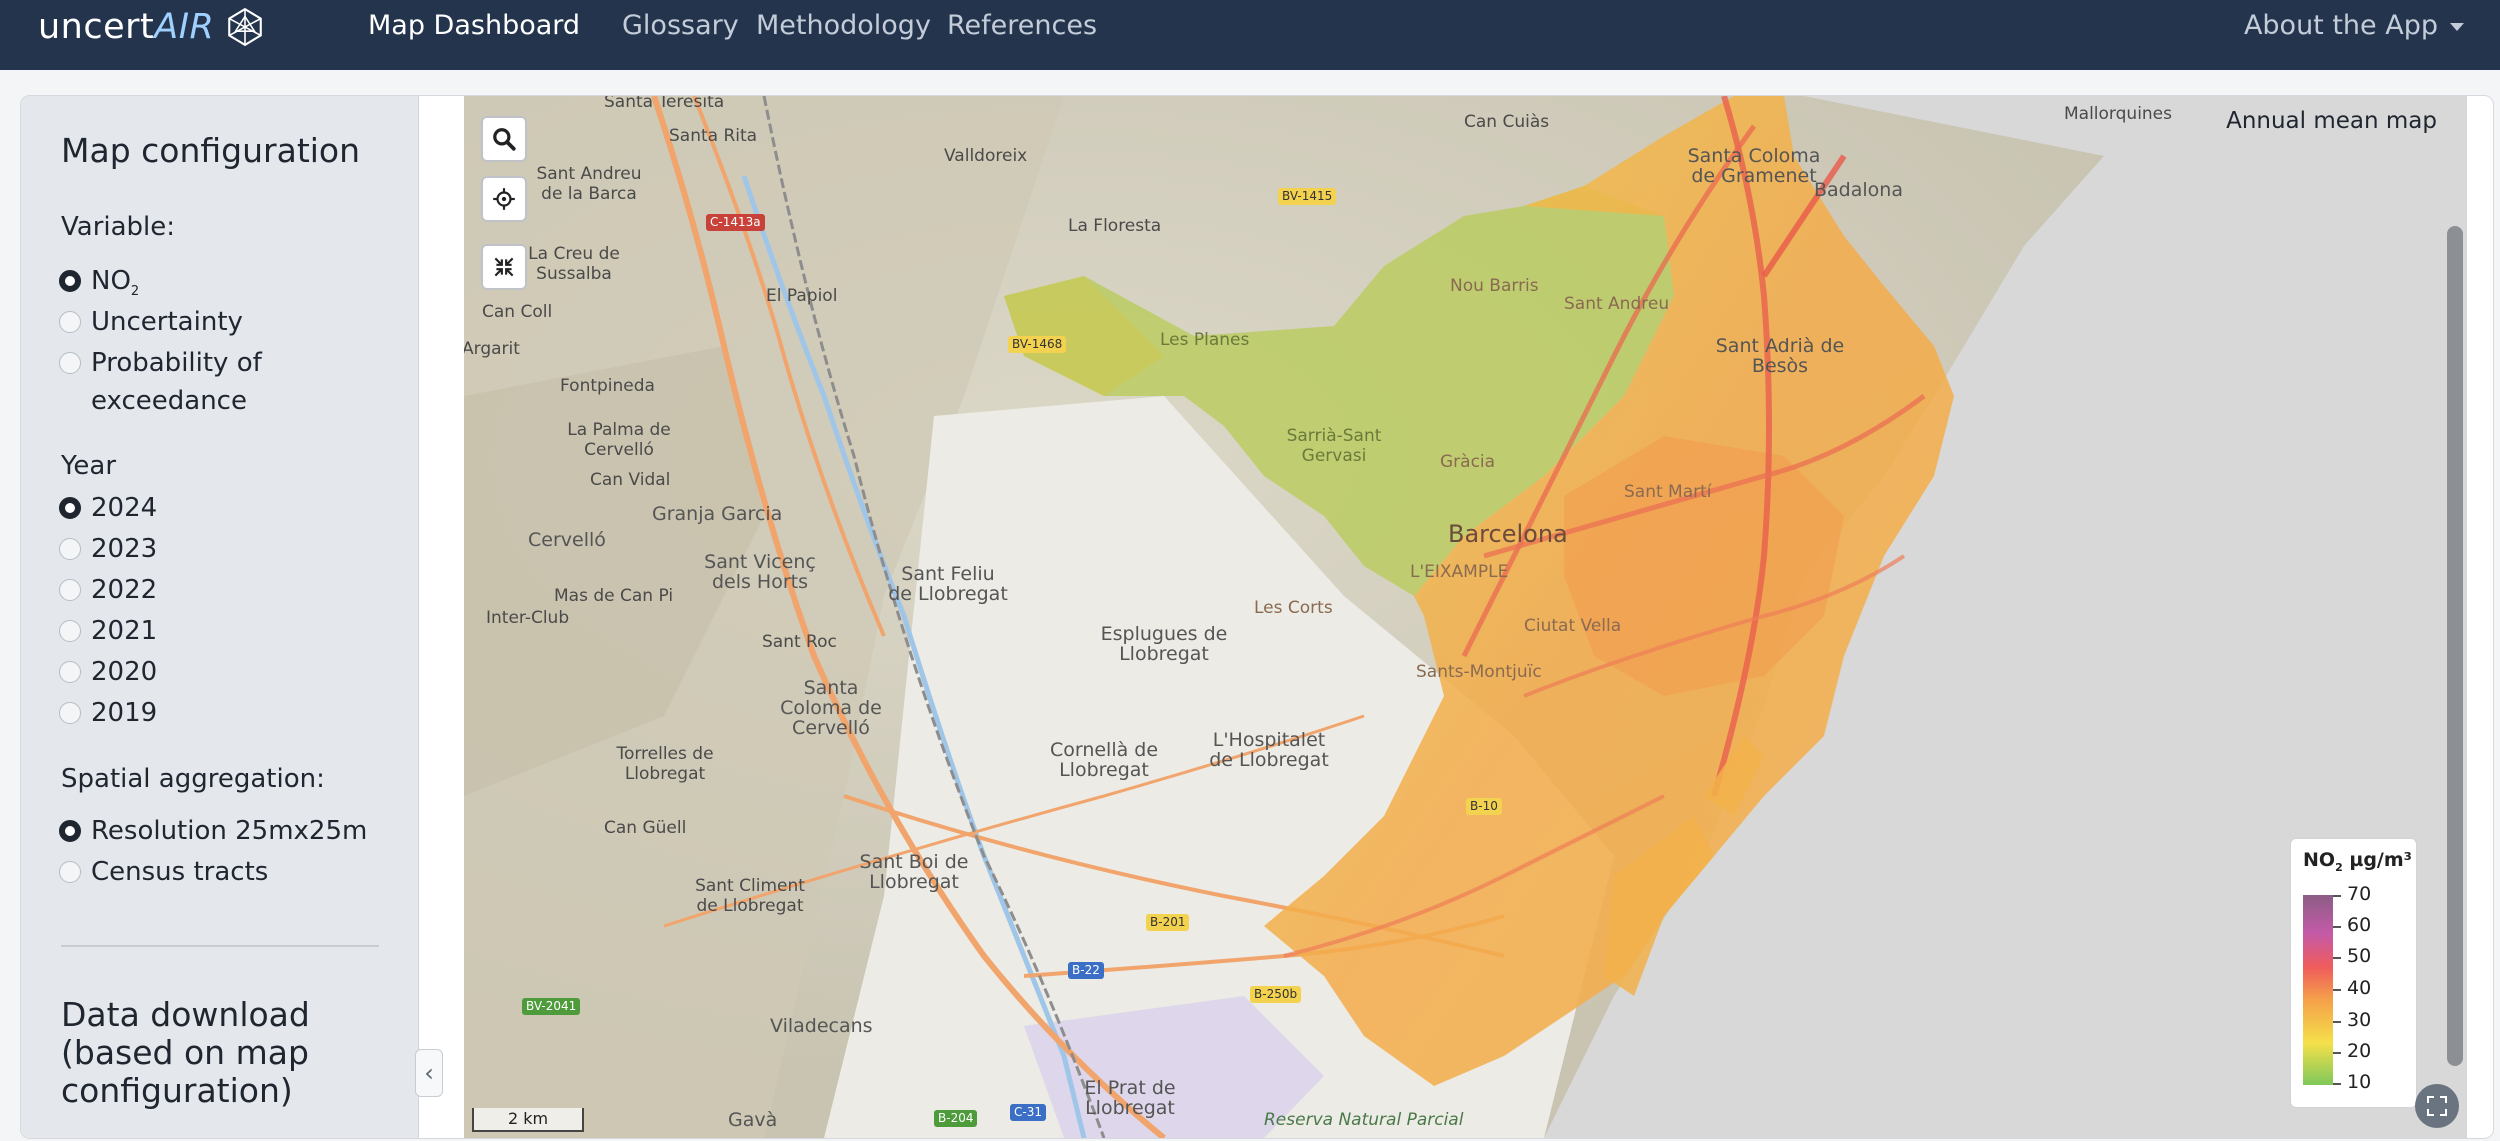 The height and width of the screenshot is (1141, 2500). I want to click on nav-glossary: Glossary, so click(680, 25).